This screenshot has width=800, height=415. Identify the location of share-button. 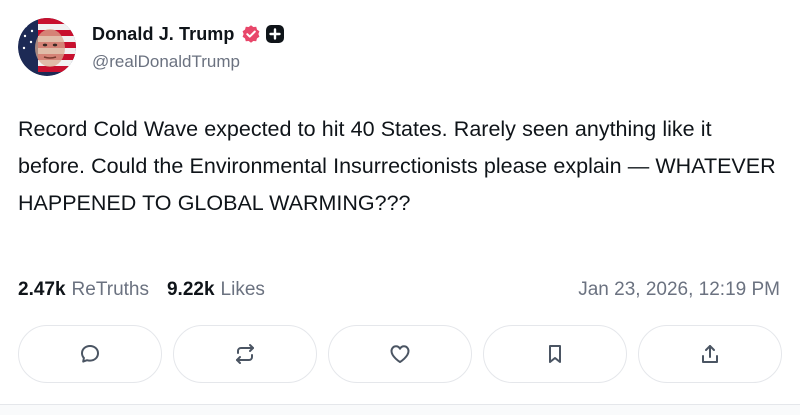
(710, 354).